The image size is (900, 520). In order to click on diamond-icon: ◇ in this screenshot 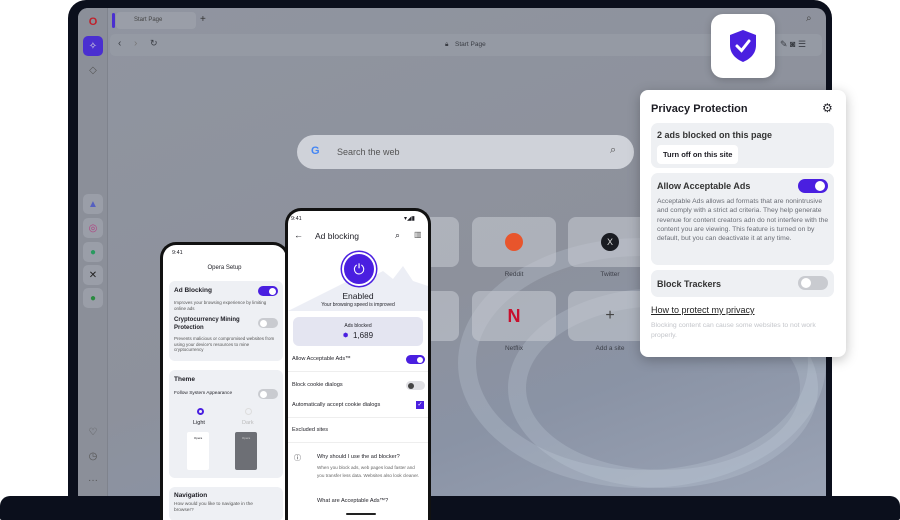, I will do `click(93, 70)`.